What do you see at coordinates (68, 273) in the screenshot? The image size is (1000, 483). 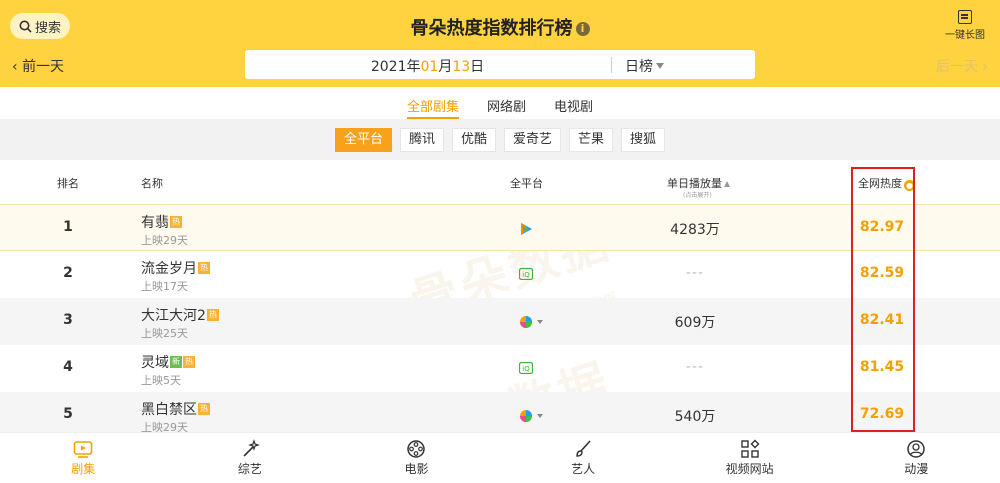 I see `row-rank: 2` at bounding box center [68, 273].